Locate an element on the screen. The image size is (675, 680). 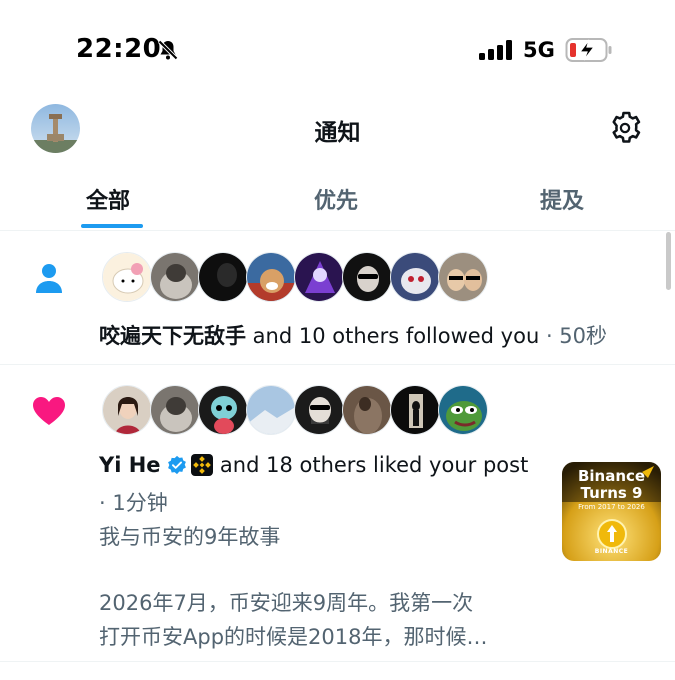
verified-badge-icon is located at coordinates (177, 465).